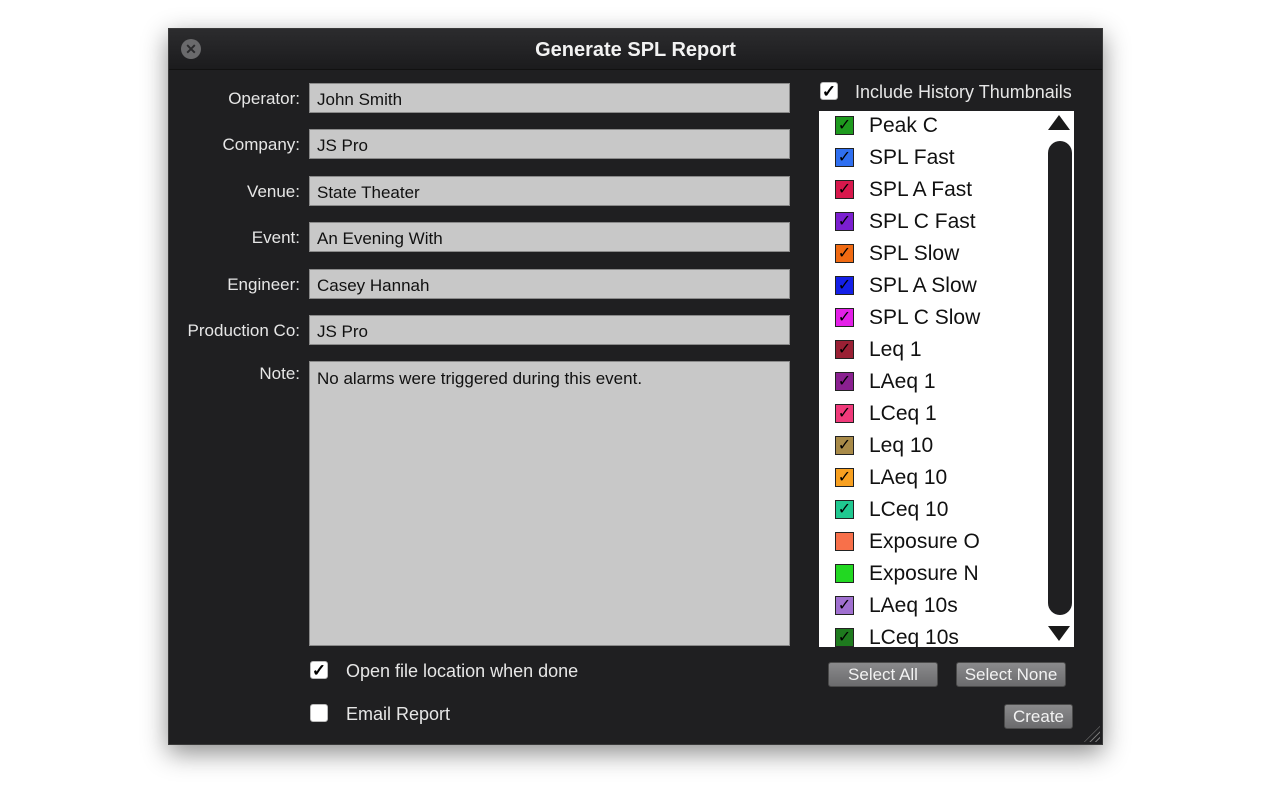  Describe the element at coordinates (829, 91) in the screenshot. I see `include-history-thumbnails-checkbox: ✓` at that location.